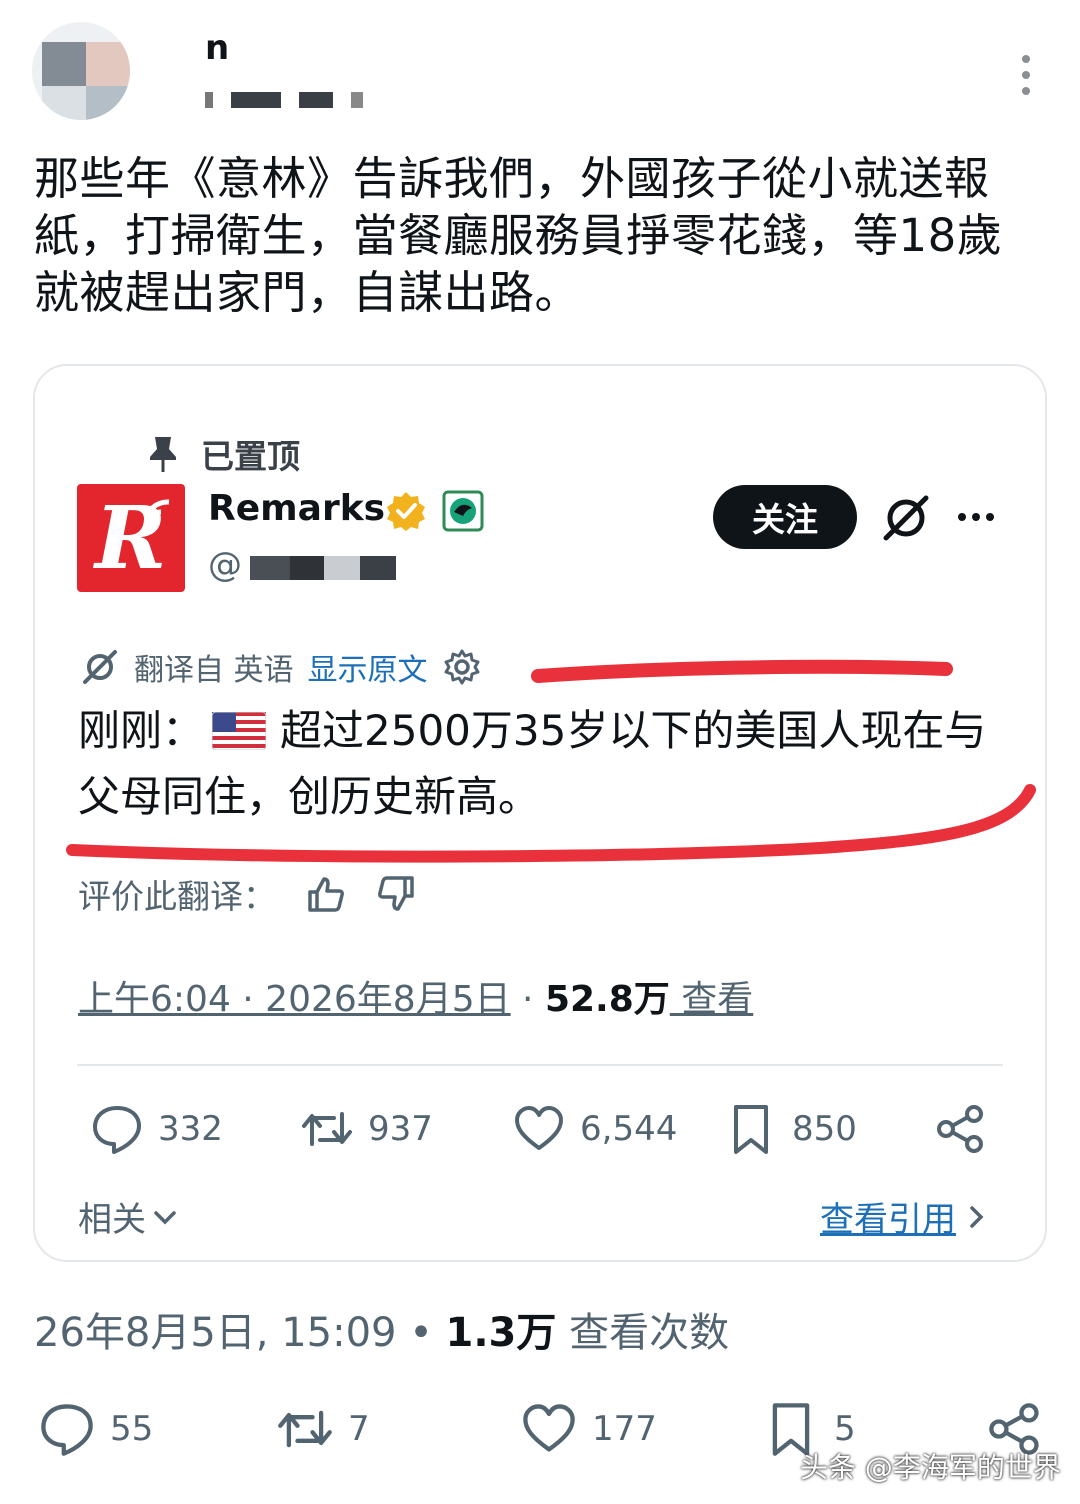 This screenshot has width=1080, height=1504. I want to click on rate-label: 评价此翻译：, so click(177, 896).